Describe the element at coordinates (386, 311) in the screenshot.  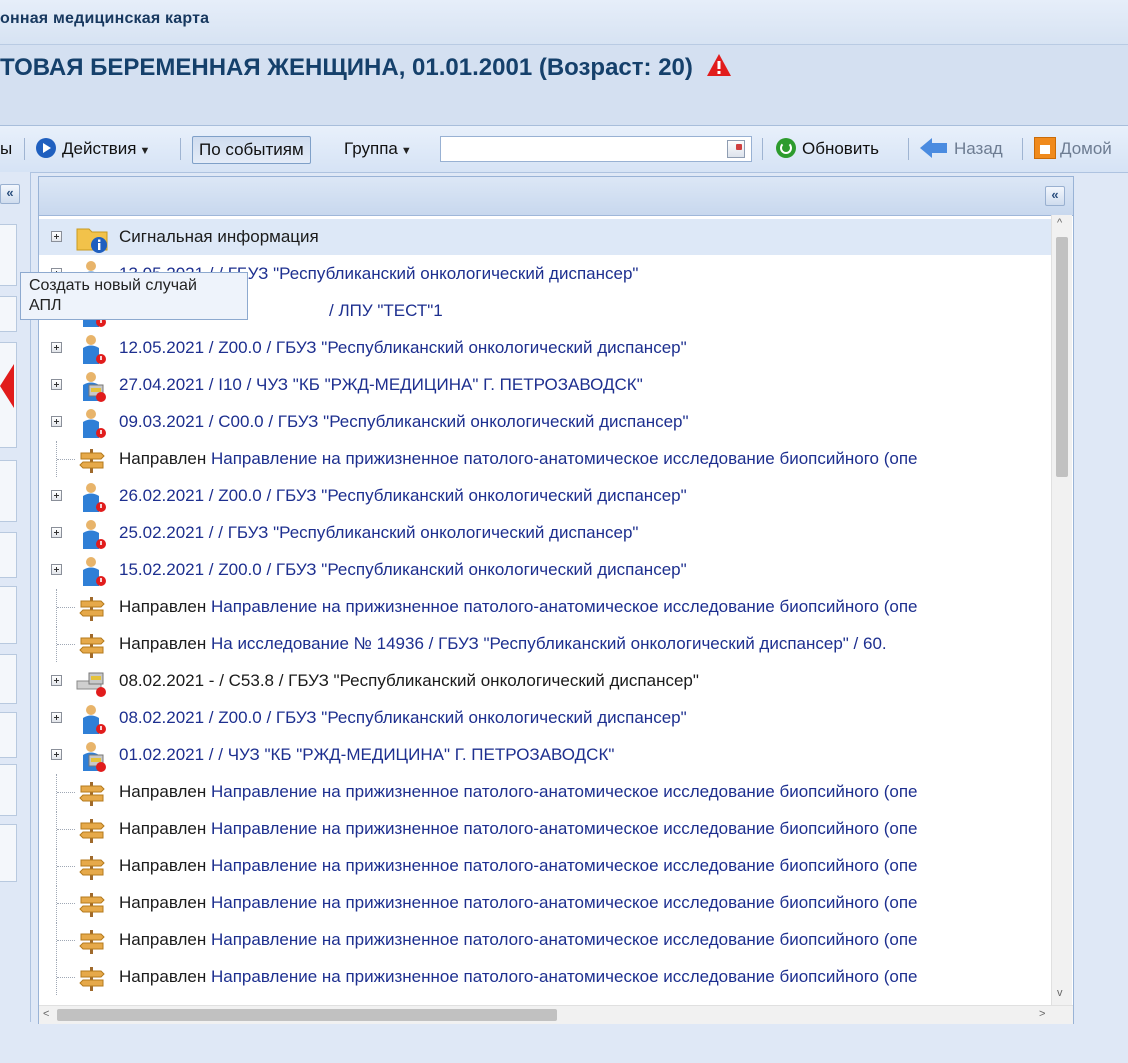
I see `tree-row-text: / ЛПУ "ТЕСТ"1` at that location.